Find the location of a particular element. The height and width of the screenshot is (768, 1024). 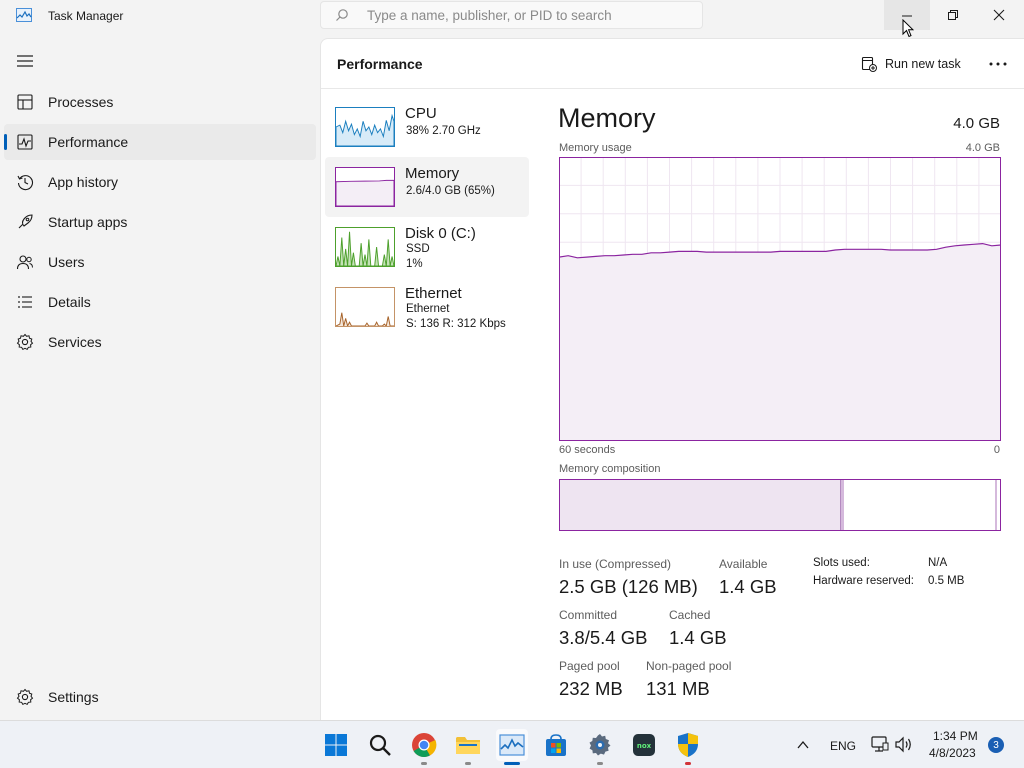

in-use-value: 2.5 GB (126 MB) is located at coordinates (628, 586).